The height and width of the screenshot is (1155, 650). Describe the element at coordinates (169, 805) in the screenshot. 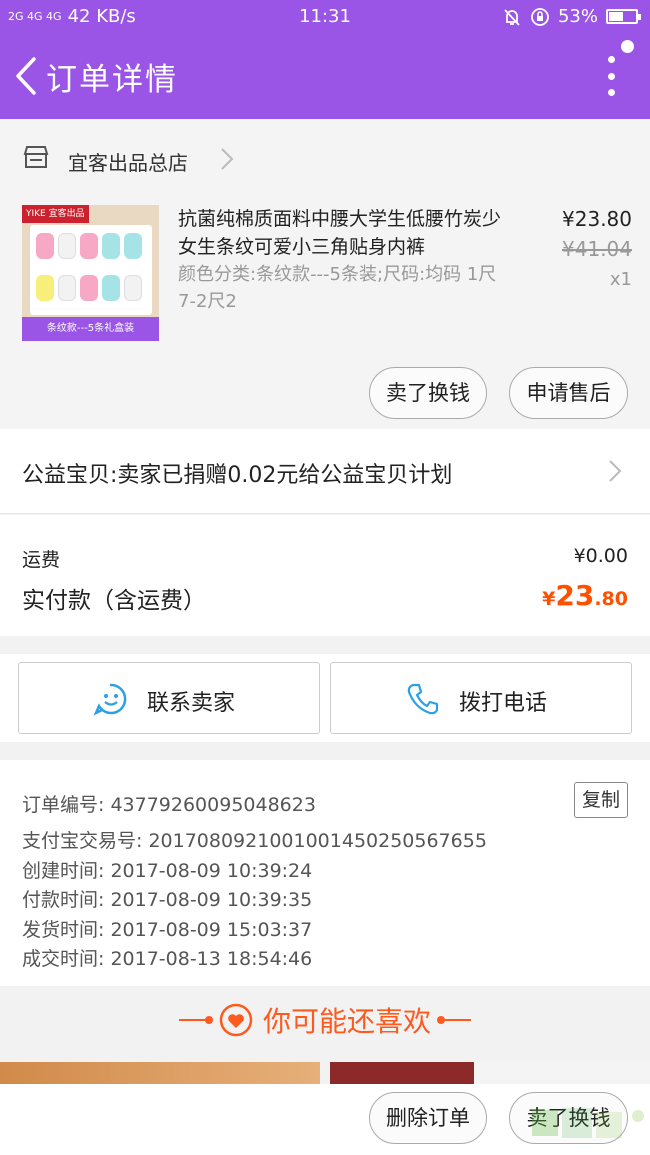

I see `order-number: 订单编号: 43779260095048623` at that location.